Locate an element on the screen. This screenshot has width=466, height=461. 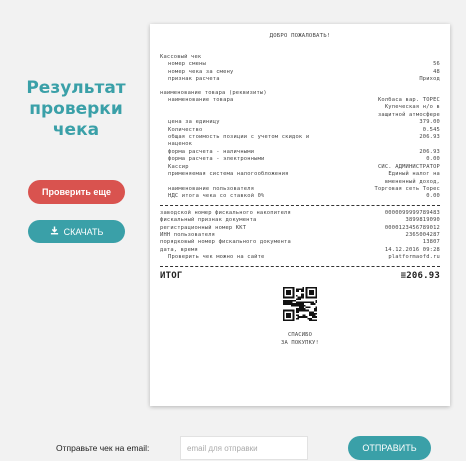
receipt-row-key: наименование товара (реквизиты) is located at coordinates (213, 92).